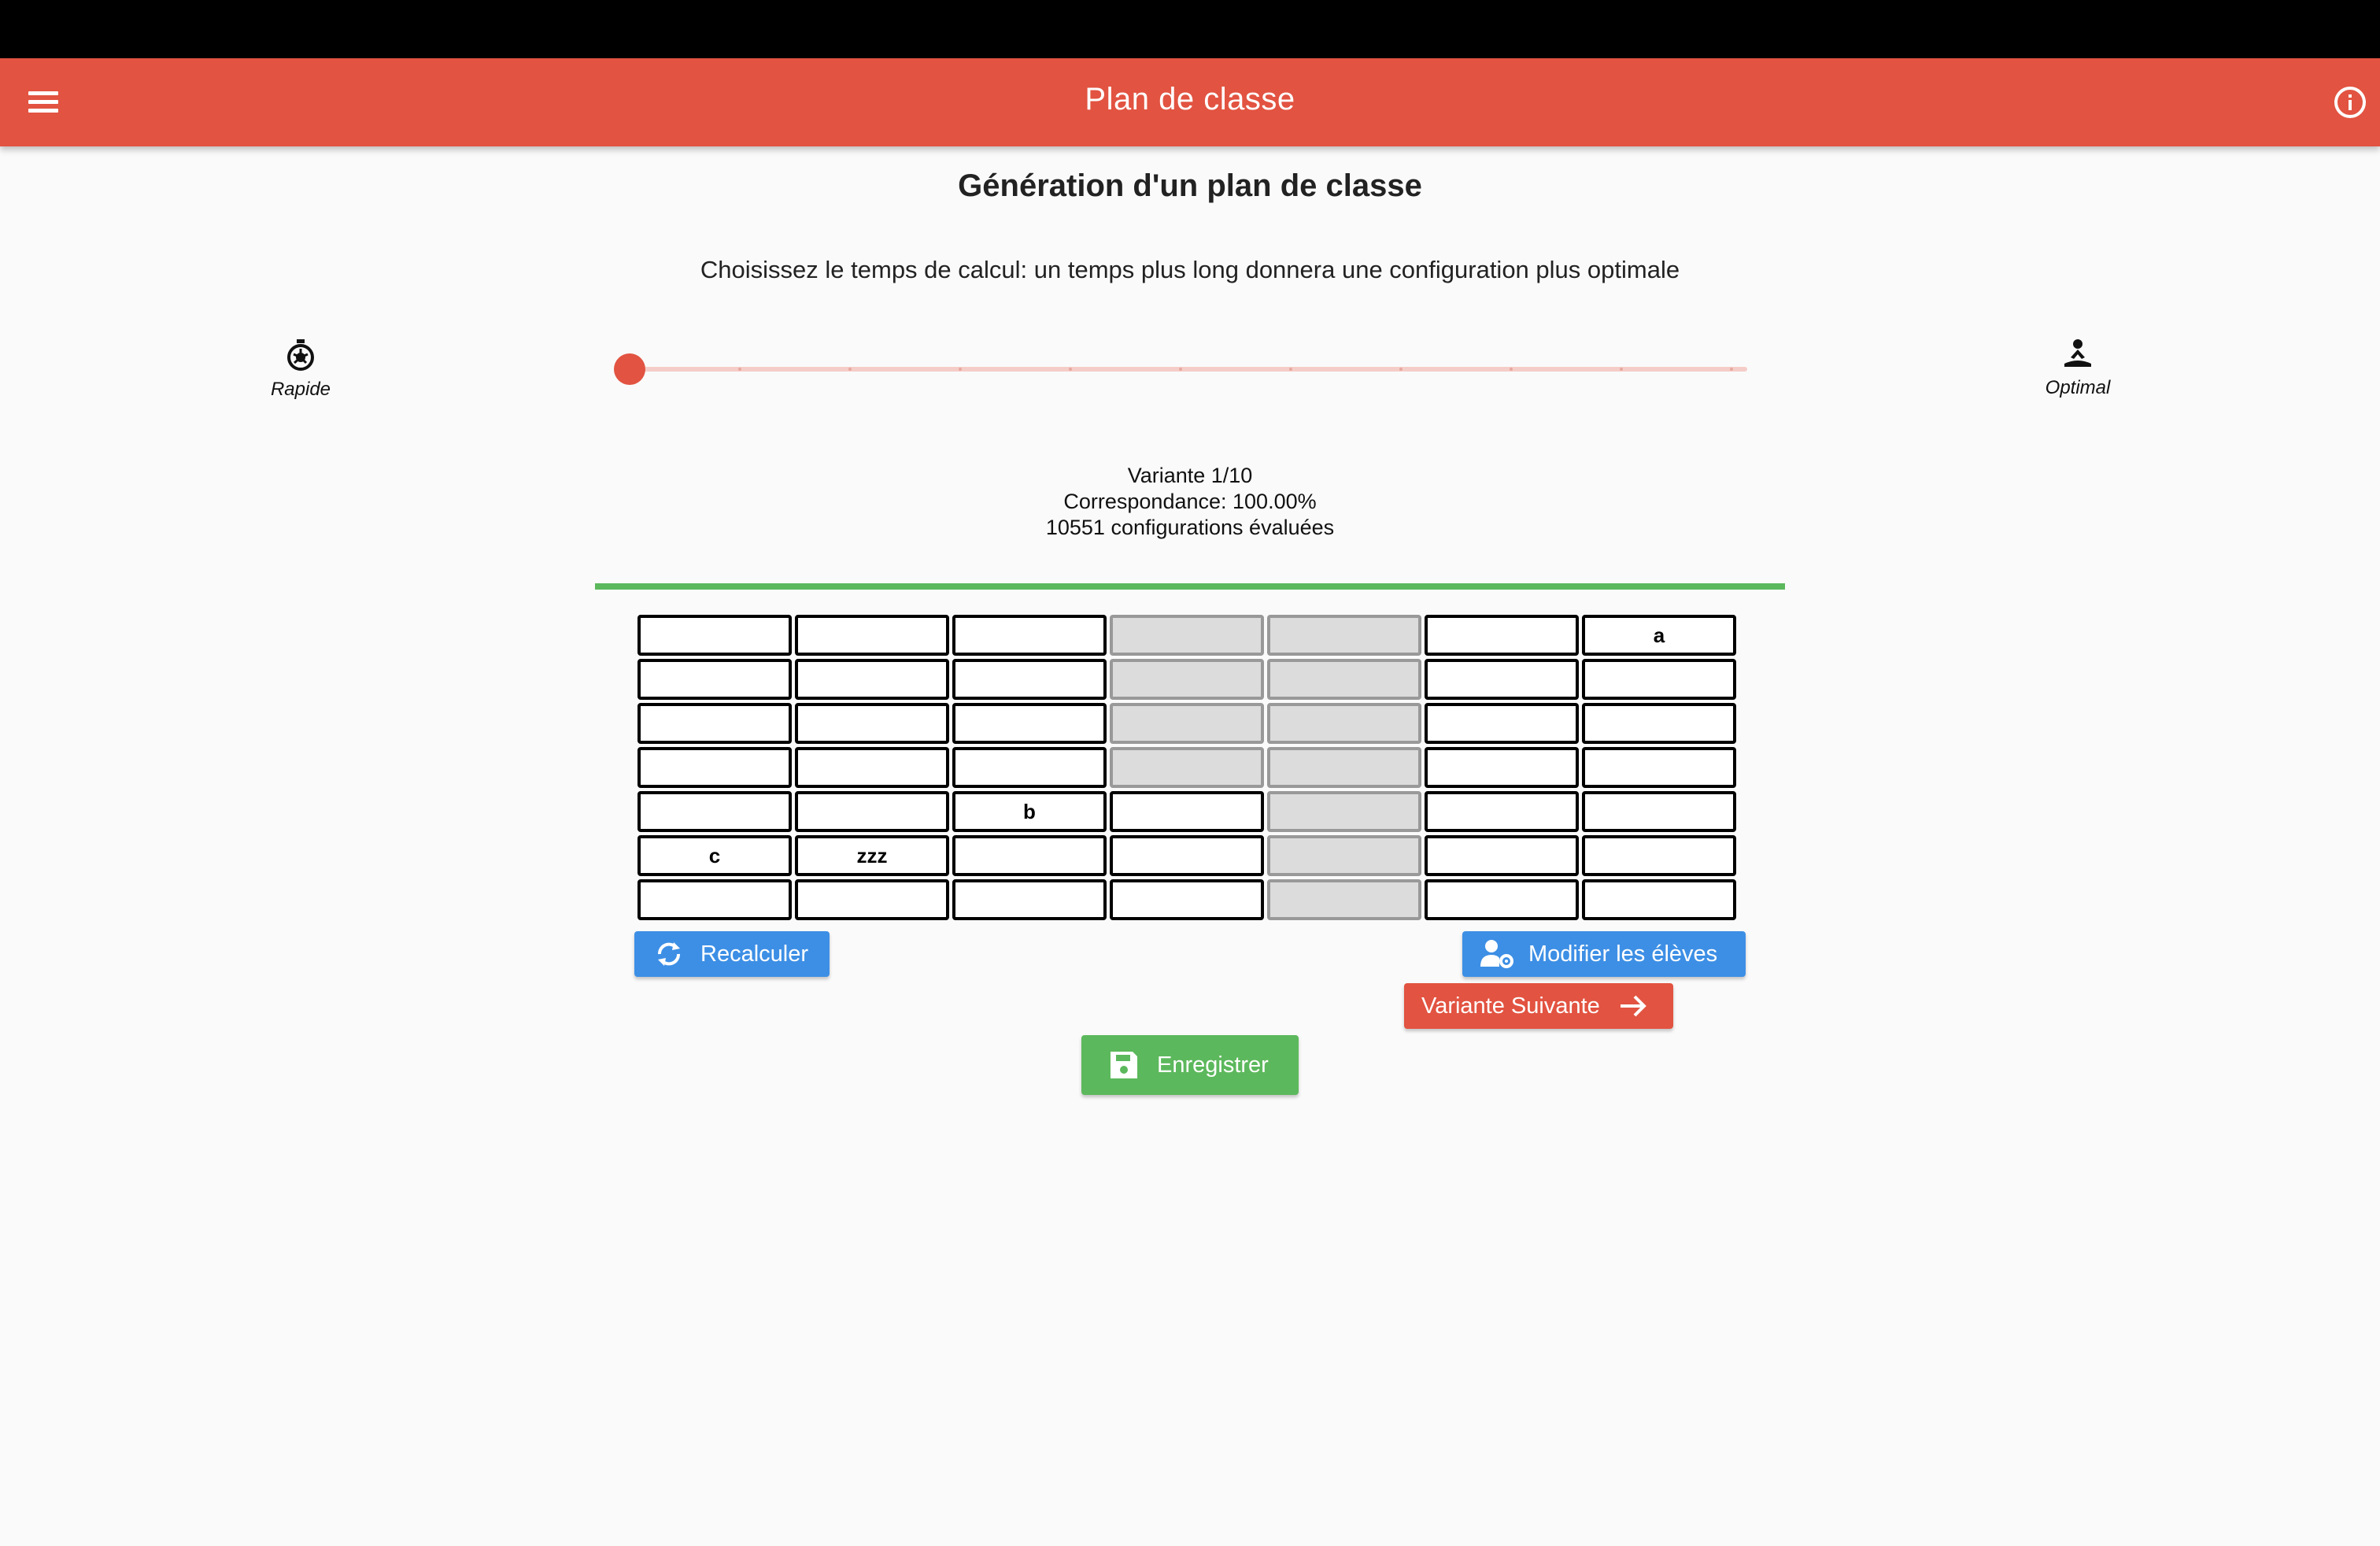 This screenshot has height=1546, width=2380. I want to click on speed-optimal: Optimal, so click(2078, 368).